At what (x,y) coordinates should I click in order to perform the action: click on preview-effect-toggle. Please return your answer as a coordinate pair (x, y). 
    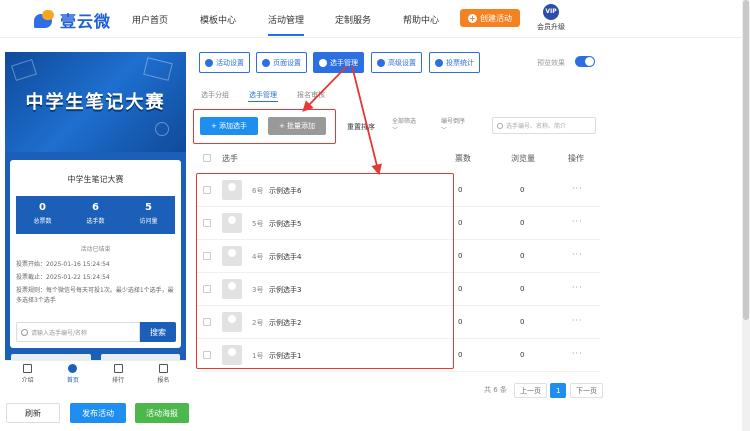
    Looking at the image, I should click on (585, 61).